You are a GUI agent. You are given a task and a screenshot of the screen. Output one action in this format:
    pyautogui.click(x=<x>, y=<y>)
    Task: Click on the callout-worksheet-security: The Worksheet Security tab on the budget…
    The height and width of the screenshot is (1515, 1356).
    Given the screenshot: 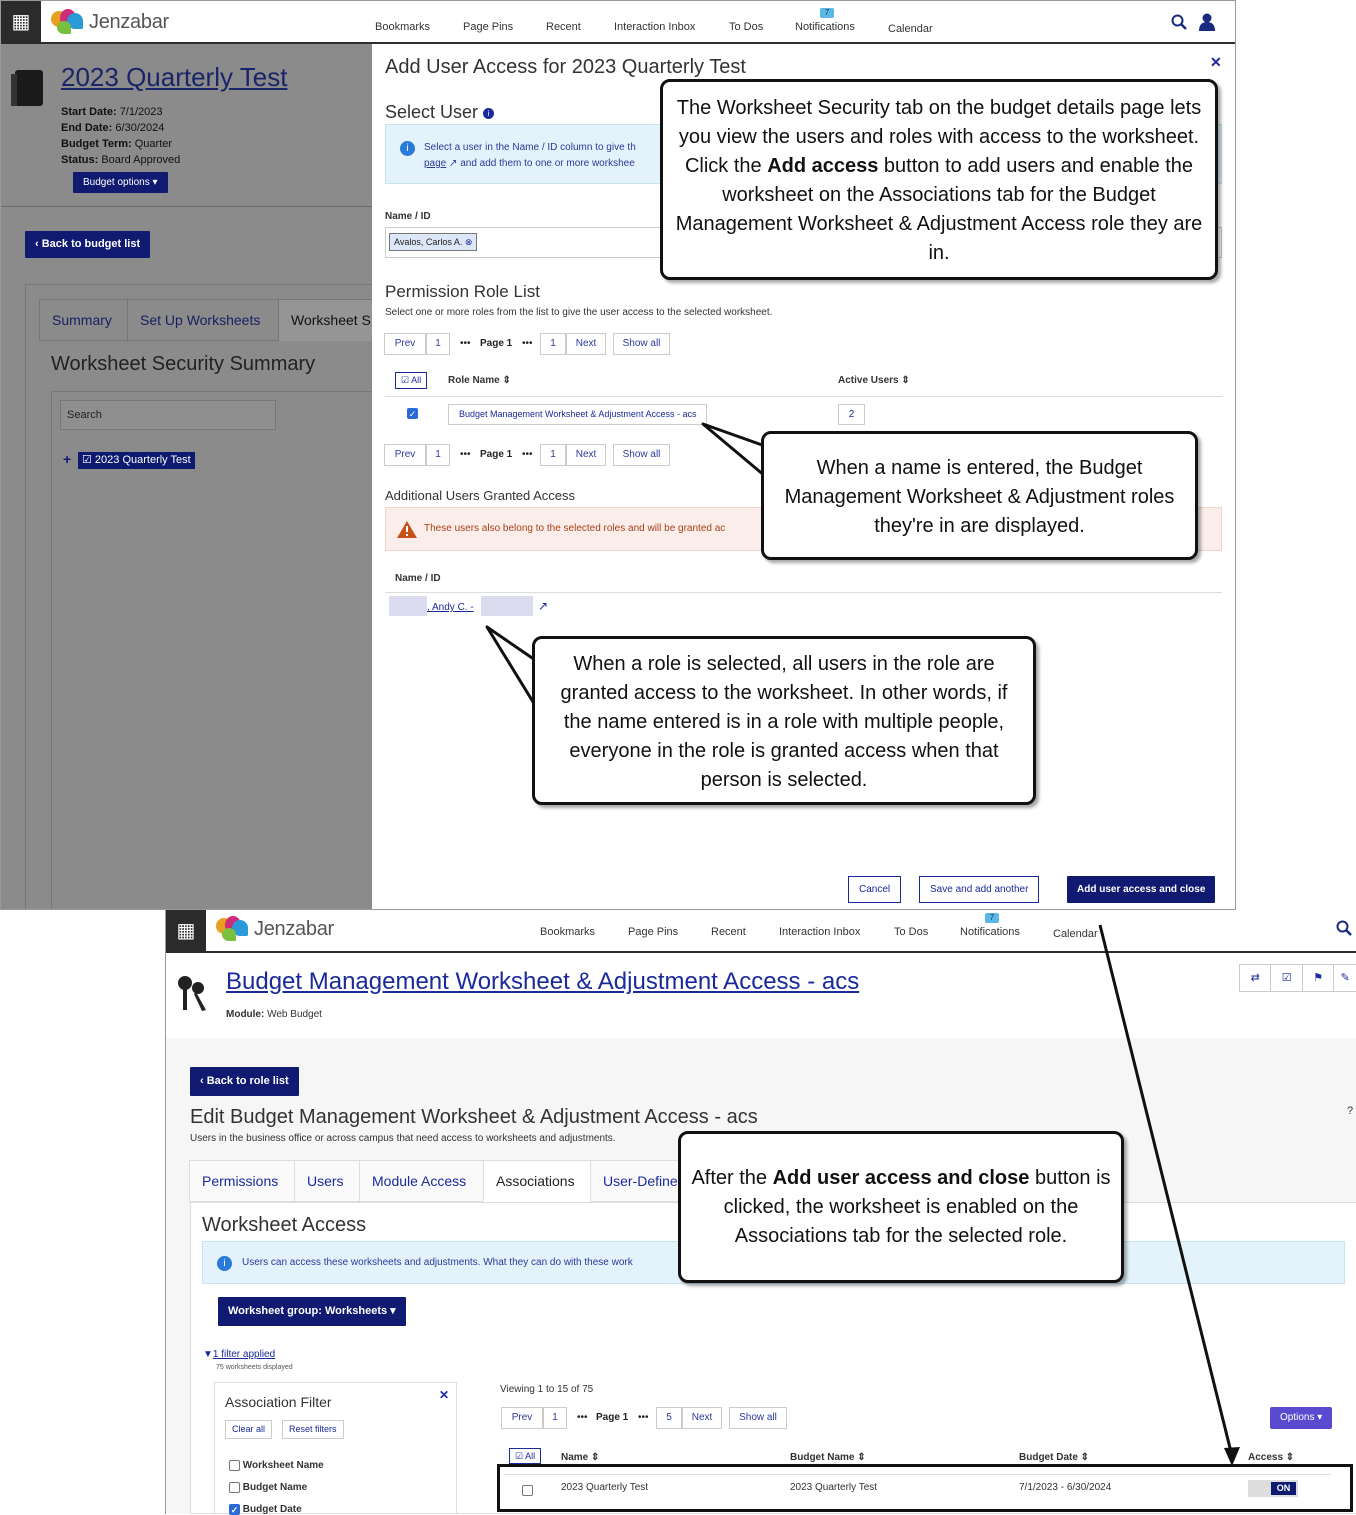 What is the action you would take?
    pyautogui.click(x=939, y=179)
    